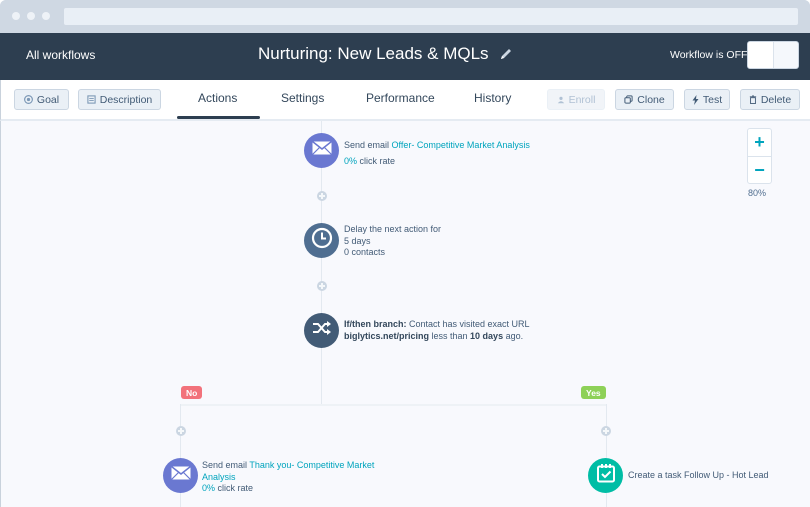  What do you see at coordinates (16, 16) in the screenshot?
I see `window-close-dot` at bounding box center [16, 16].